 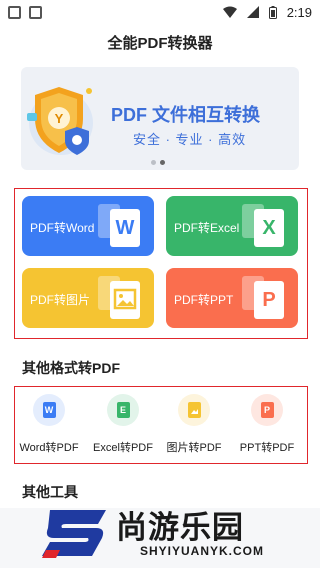 I want to click on ppt-to-pdf-tool: P PPT转PDF, so click(x=267, y=424).